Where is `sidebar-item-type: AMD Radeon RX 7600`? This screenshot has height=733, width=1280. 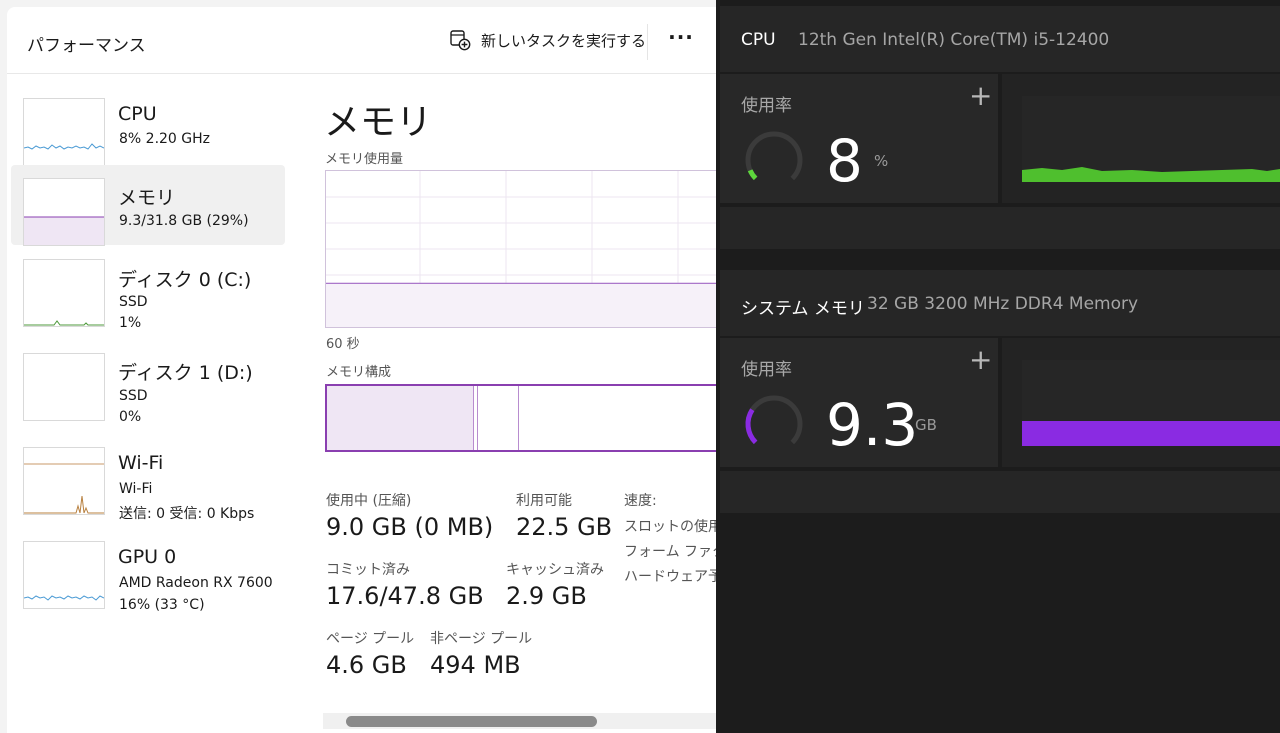 sidebar-item-type: AMD Radeon RX 7600 is located at coordinates (196, 583).